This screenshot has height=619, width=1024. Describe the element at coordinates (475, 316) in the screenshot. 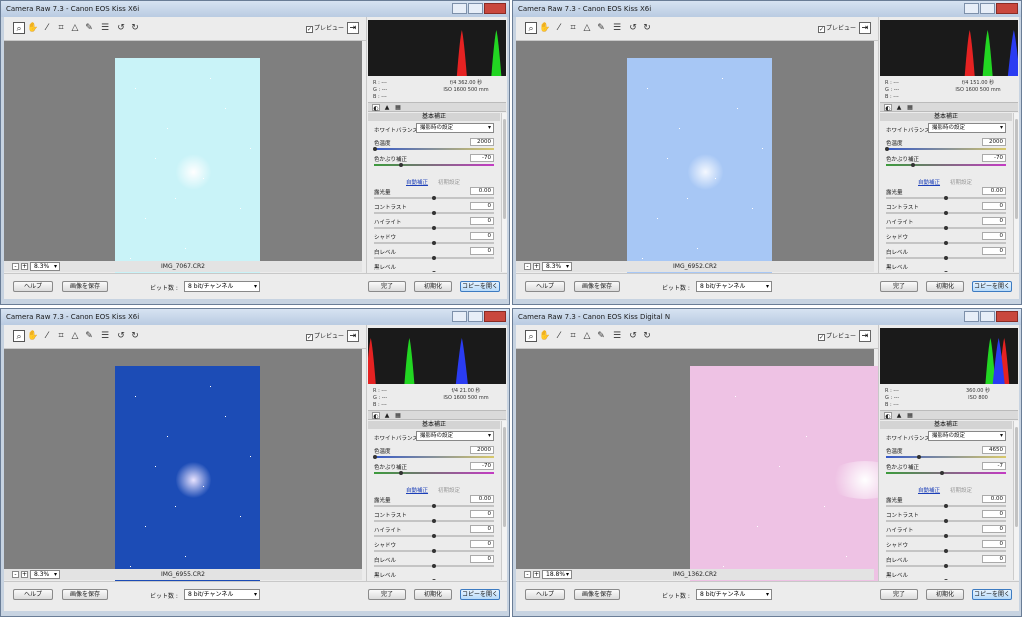

I see `maximize-button` at that location.